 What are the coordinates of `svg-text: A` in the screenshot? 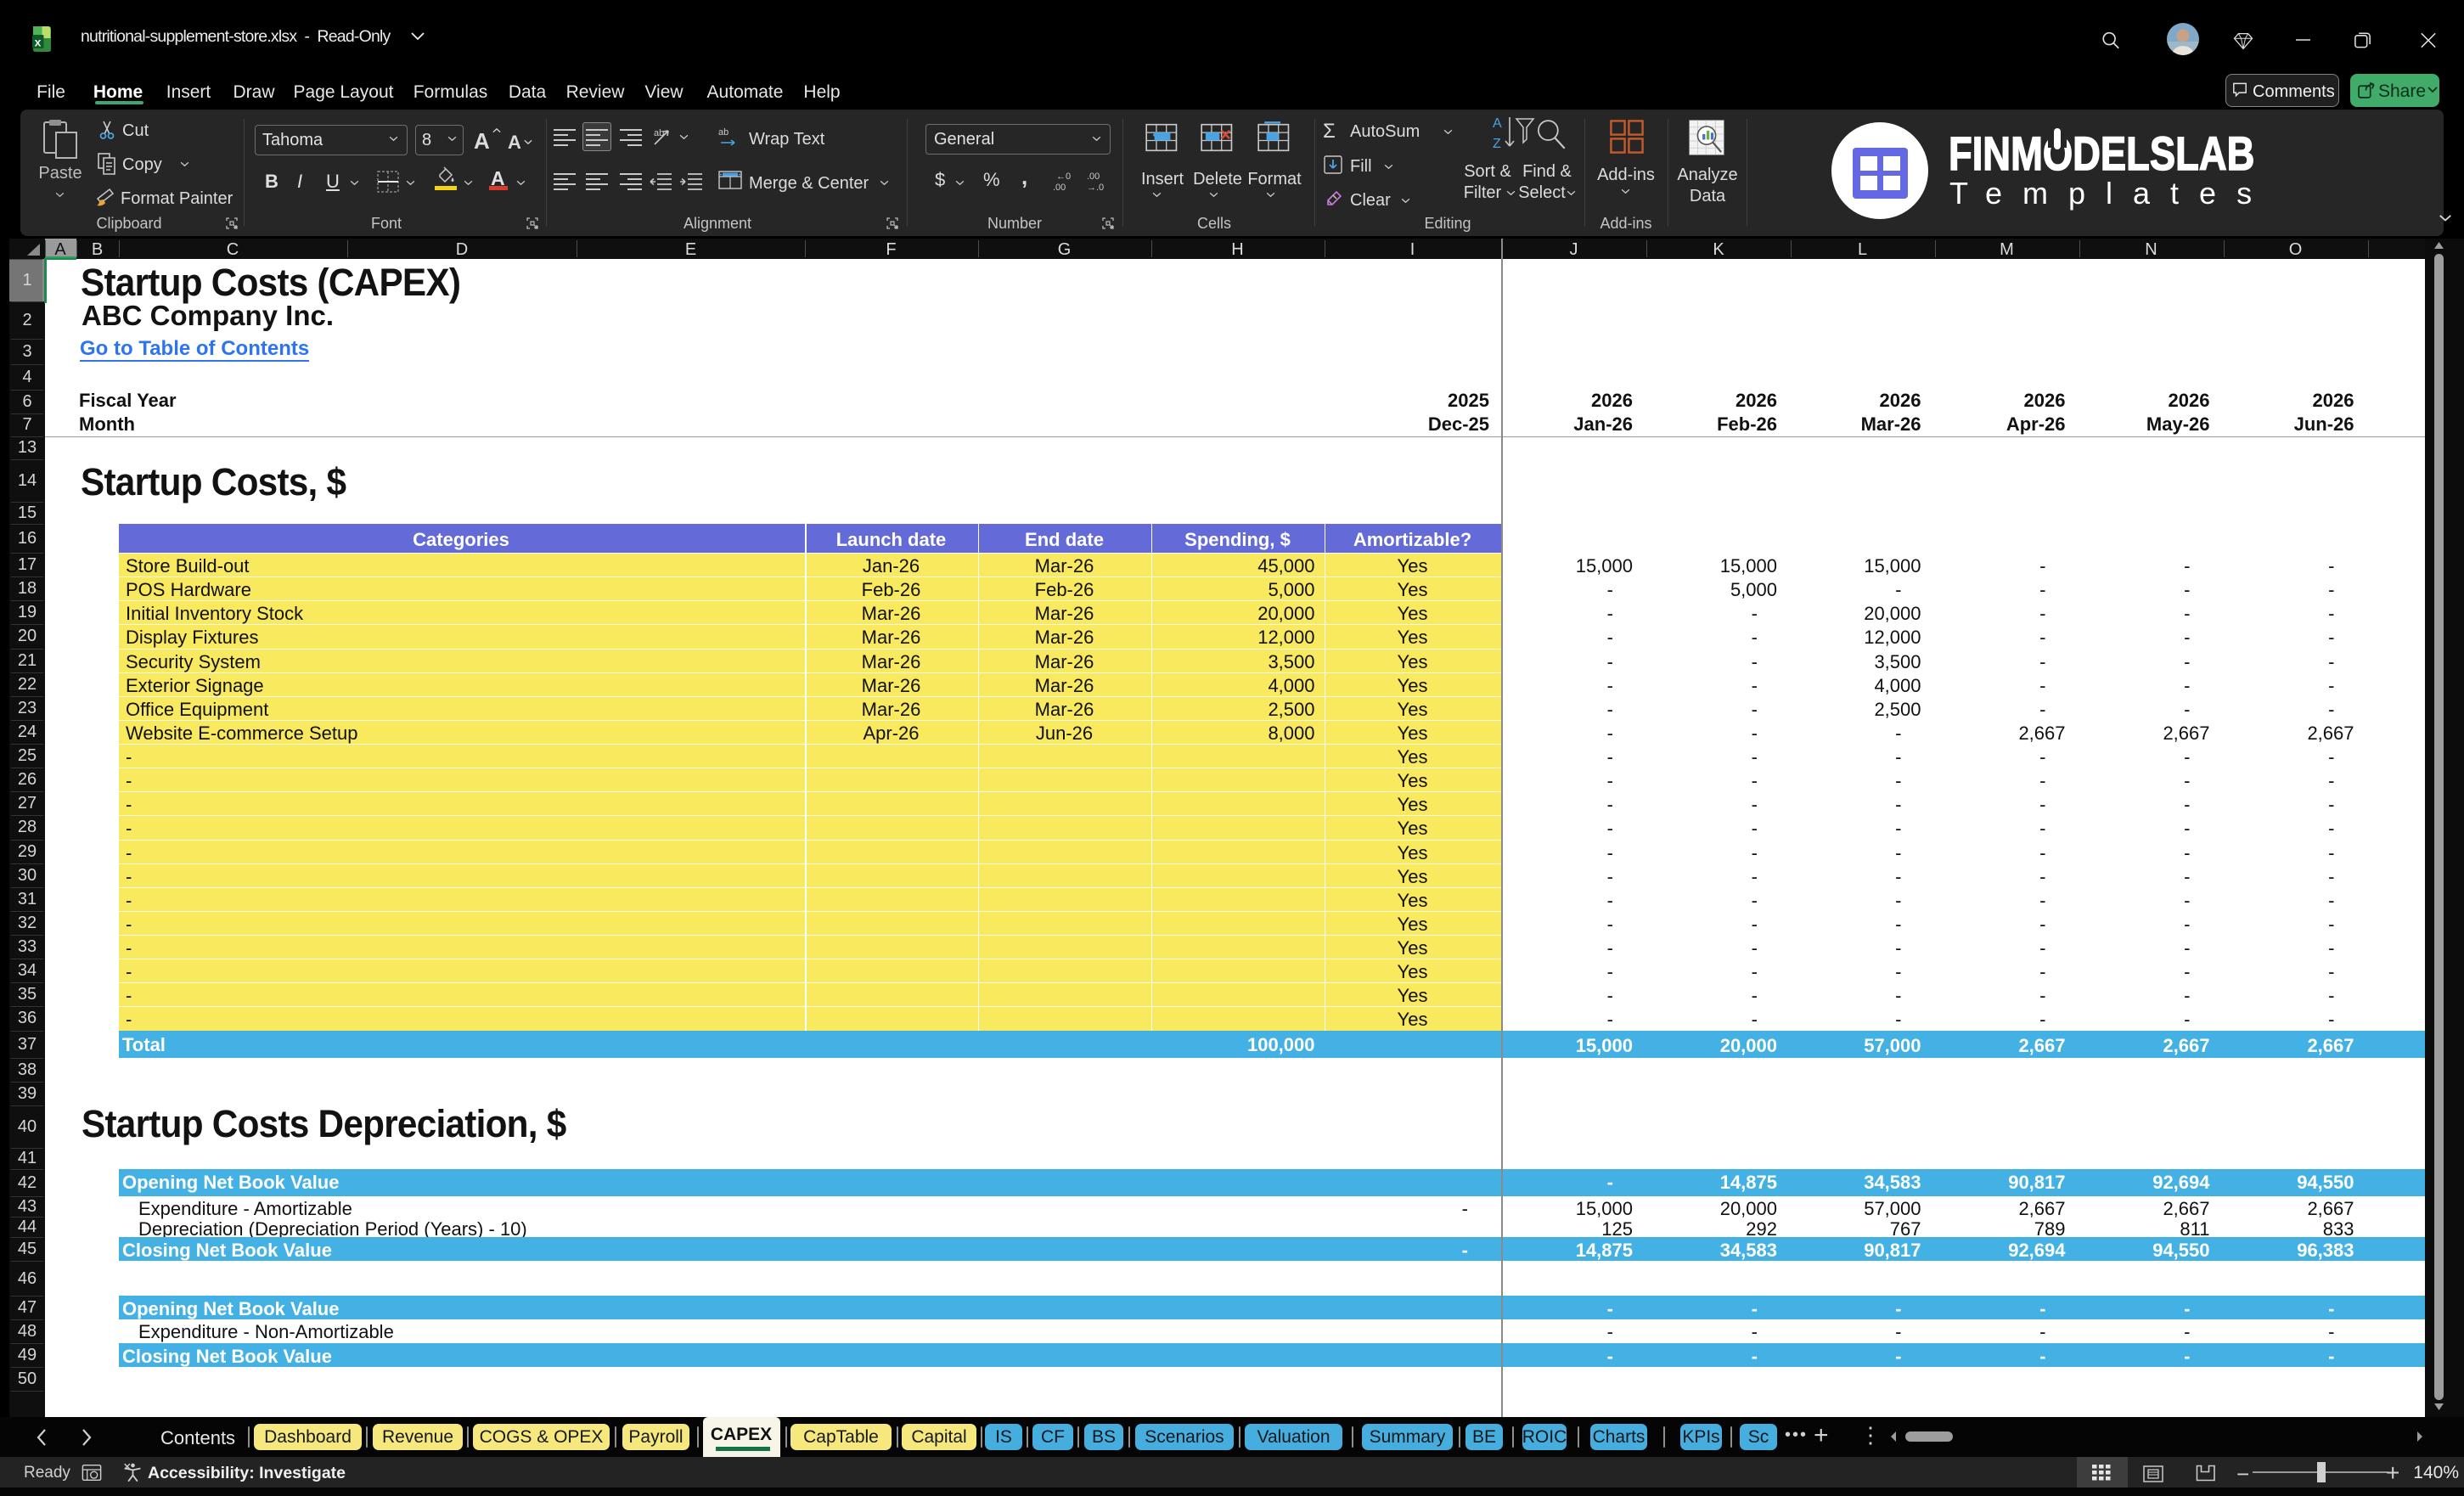 It's located at (1497, 123).